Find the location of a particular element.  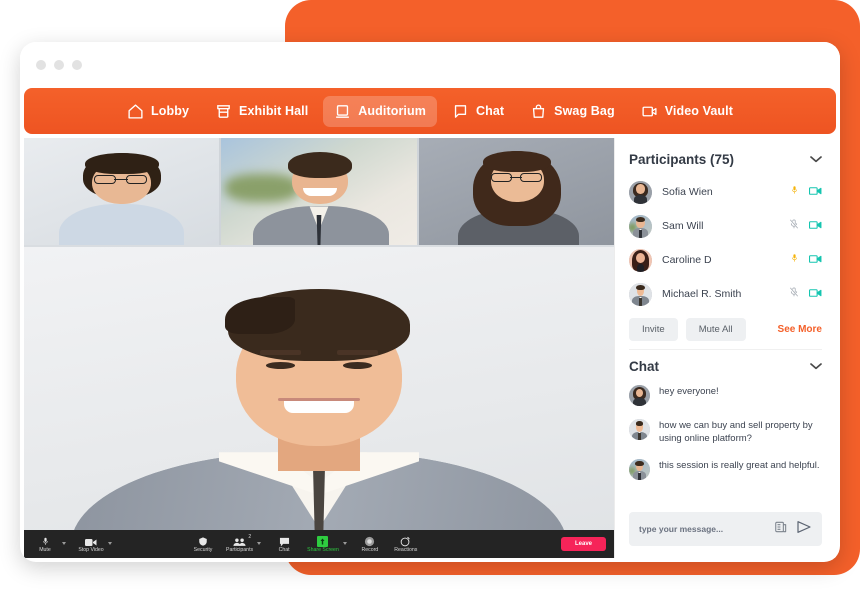

participant-row-caroline-d: Caroline D is located at coordinates (725, 260).